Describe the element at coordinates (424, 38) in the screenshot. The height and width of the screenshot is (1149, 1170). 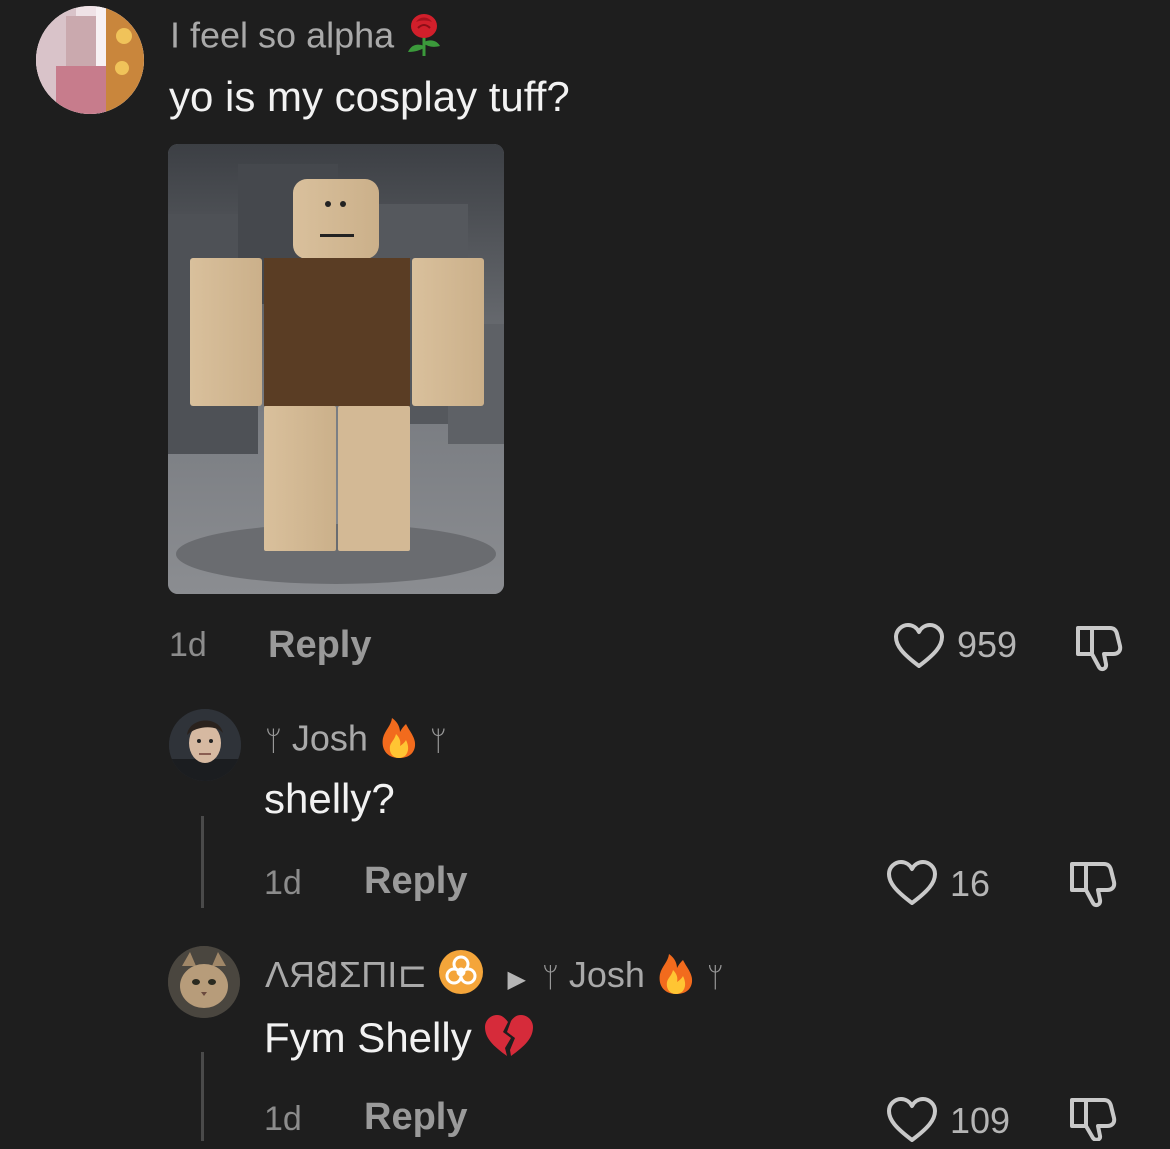
I see `rose-icon` at that location.